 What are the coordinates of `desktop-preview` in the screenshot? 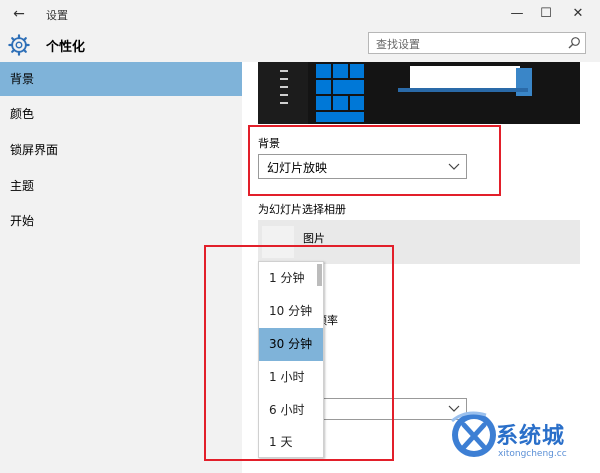 It's located at (419, 93).